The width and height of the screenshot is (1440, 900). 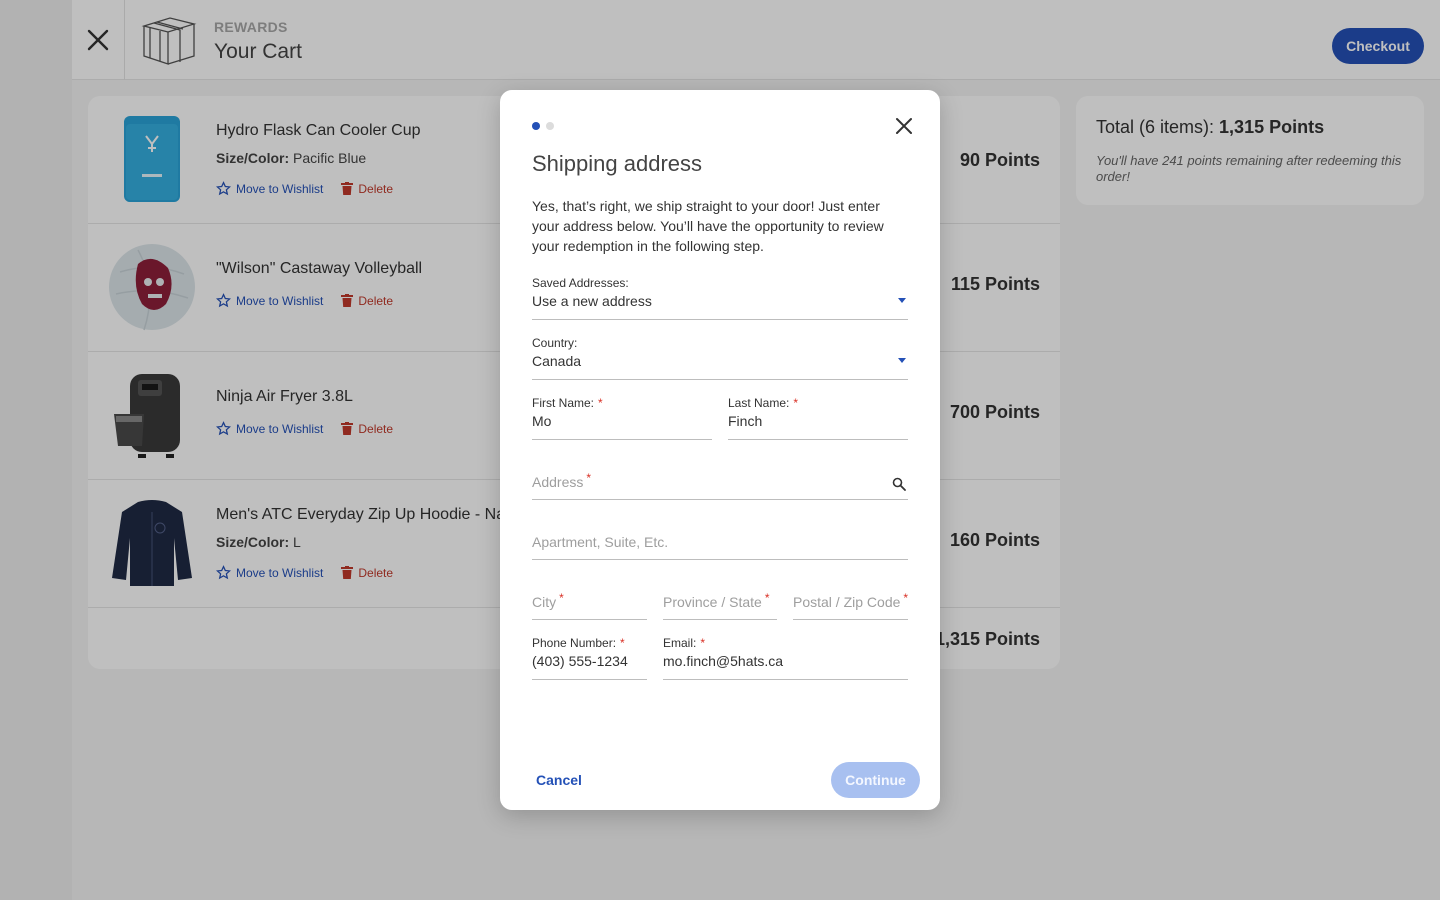 What do you see at coordinates (592, 301) in the screenshot?
I see `field-value: Use a new address` at bounding box center [592, 301].